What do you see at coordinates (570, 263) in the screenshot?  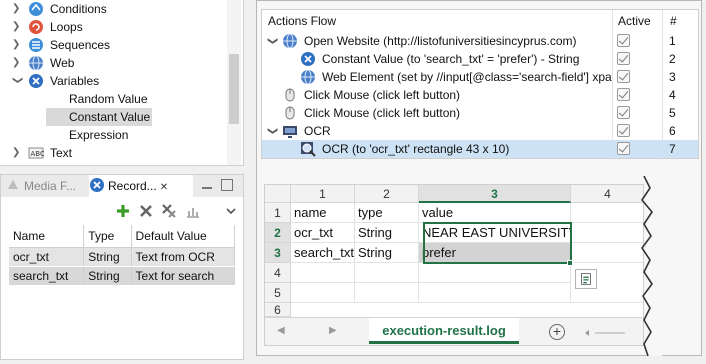 I see `fill-handle` at bounding box center [570, 263].